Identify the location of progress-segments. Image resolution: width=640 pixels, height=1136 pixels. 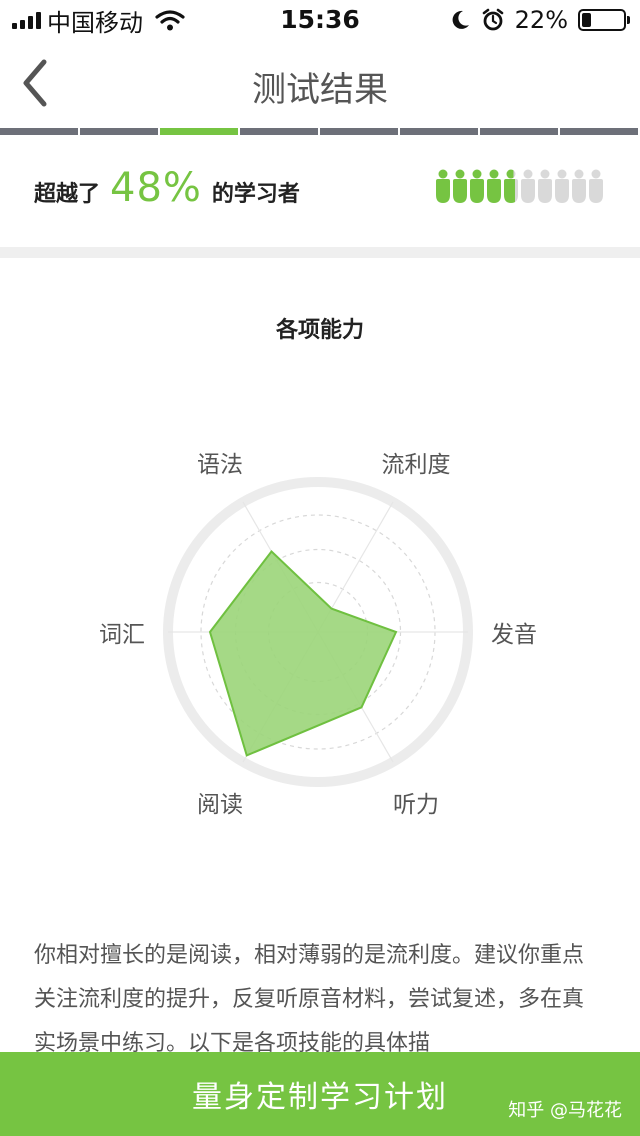
(320, 131).